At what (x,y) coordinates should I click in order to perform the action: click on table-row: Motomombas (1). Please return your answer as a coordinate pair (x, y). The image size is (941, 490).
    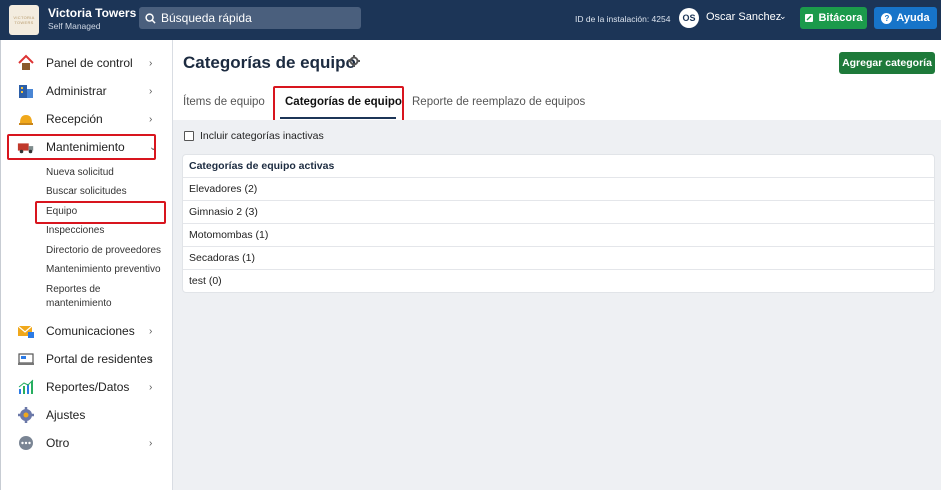
    Looking at the image, I should click on (558, 234).